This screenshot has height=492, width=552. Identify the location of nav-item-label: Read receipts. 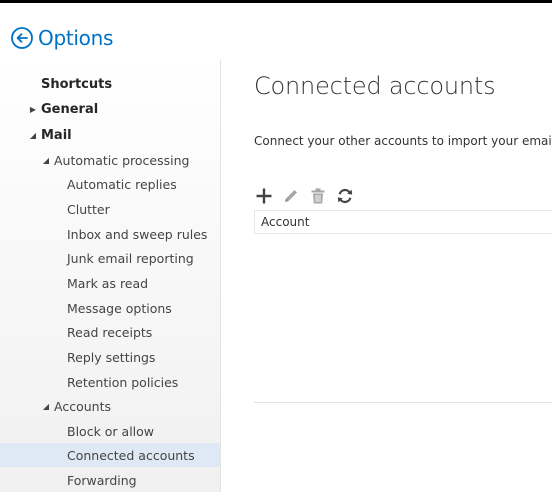
(110, 332).